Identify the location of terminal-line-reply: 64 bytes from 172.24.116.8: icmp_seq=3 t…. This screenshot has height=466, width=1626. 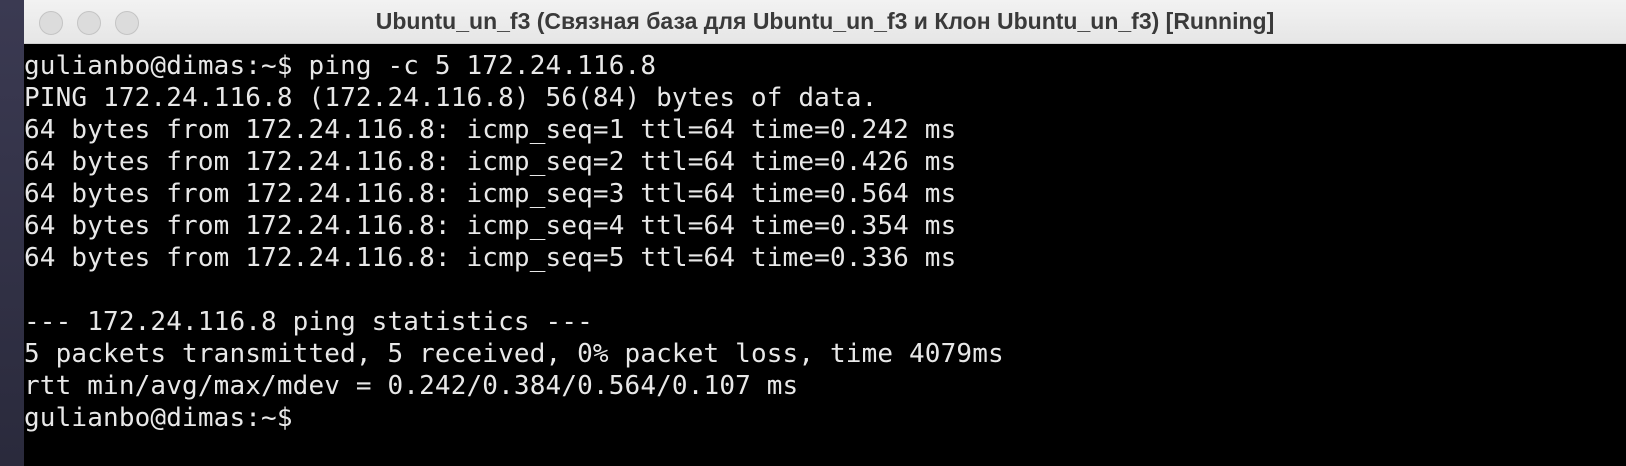
(490, 194).